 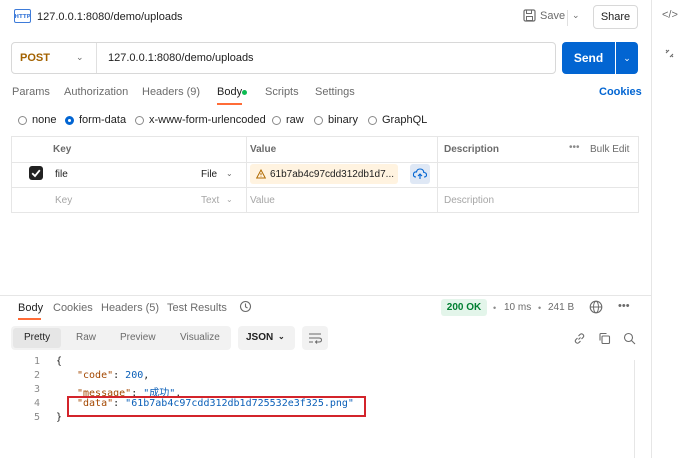 I want to click on tab-params: Params, so click(x=31, y=92).